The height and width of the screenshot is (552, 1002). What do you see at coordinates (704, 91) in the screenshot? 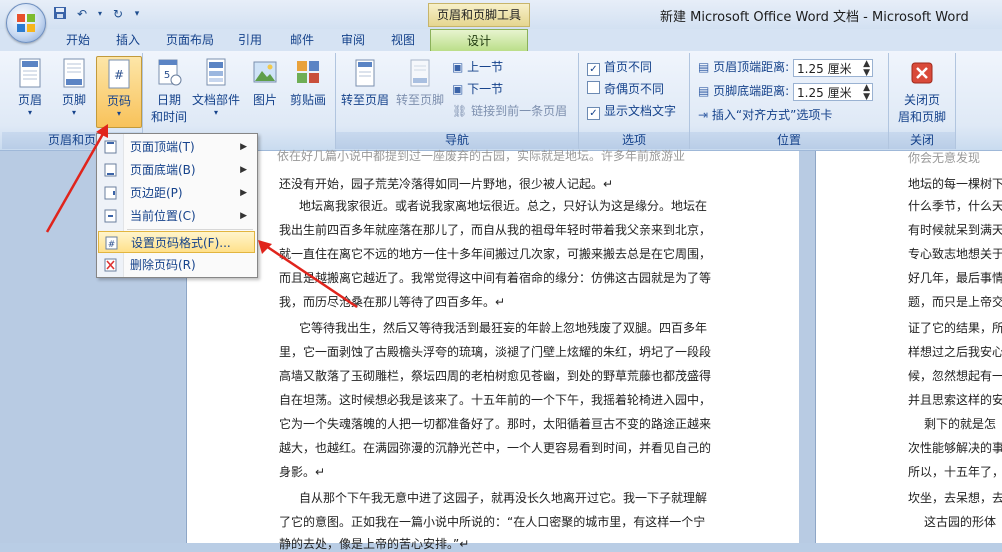
I see `footer-position-icon: ▤` at bounding box center [704, 91].